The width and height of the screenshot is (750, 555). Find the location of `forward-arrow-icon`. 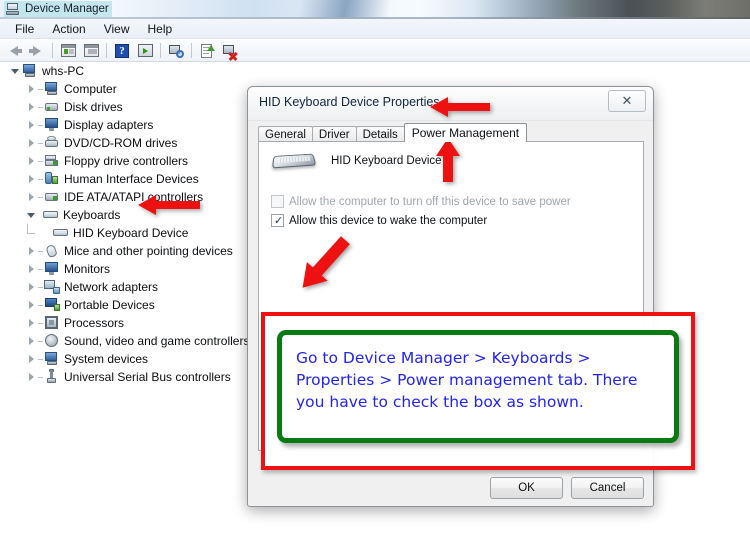

forward-arrow-icon is located at coordinates (35, 50).